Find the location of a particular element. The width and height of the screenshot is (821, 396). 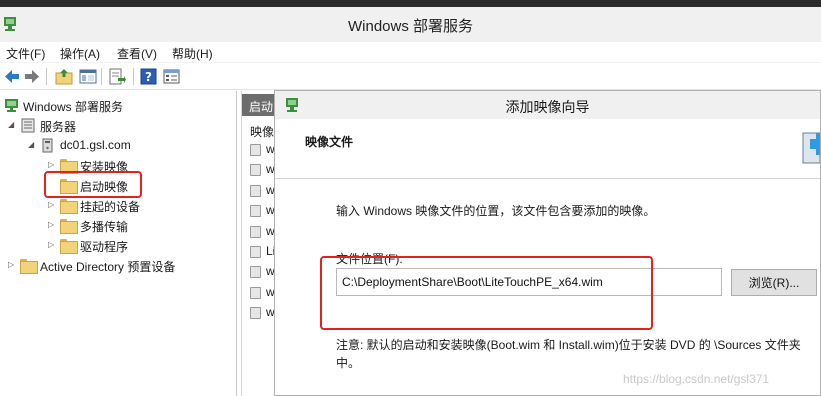

top-strip is located at coordinates (410, 3).